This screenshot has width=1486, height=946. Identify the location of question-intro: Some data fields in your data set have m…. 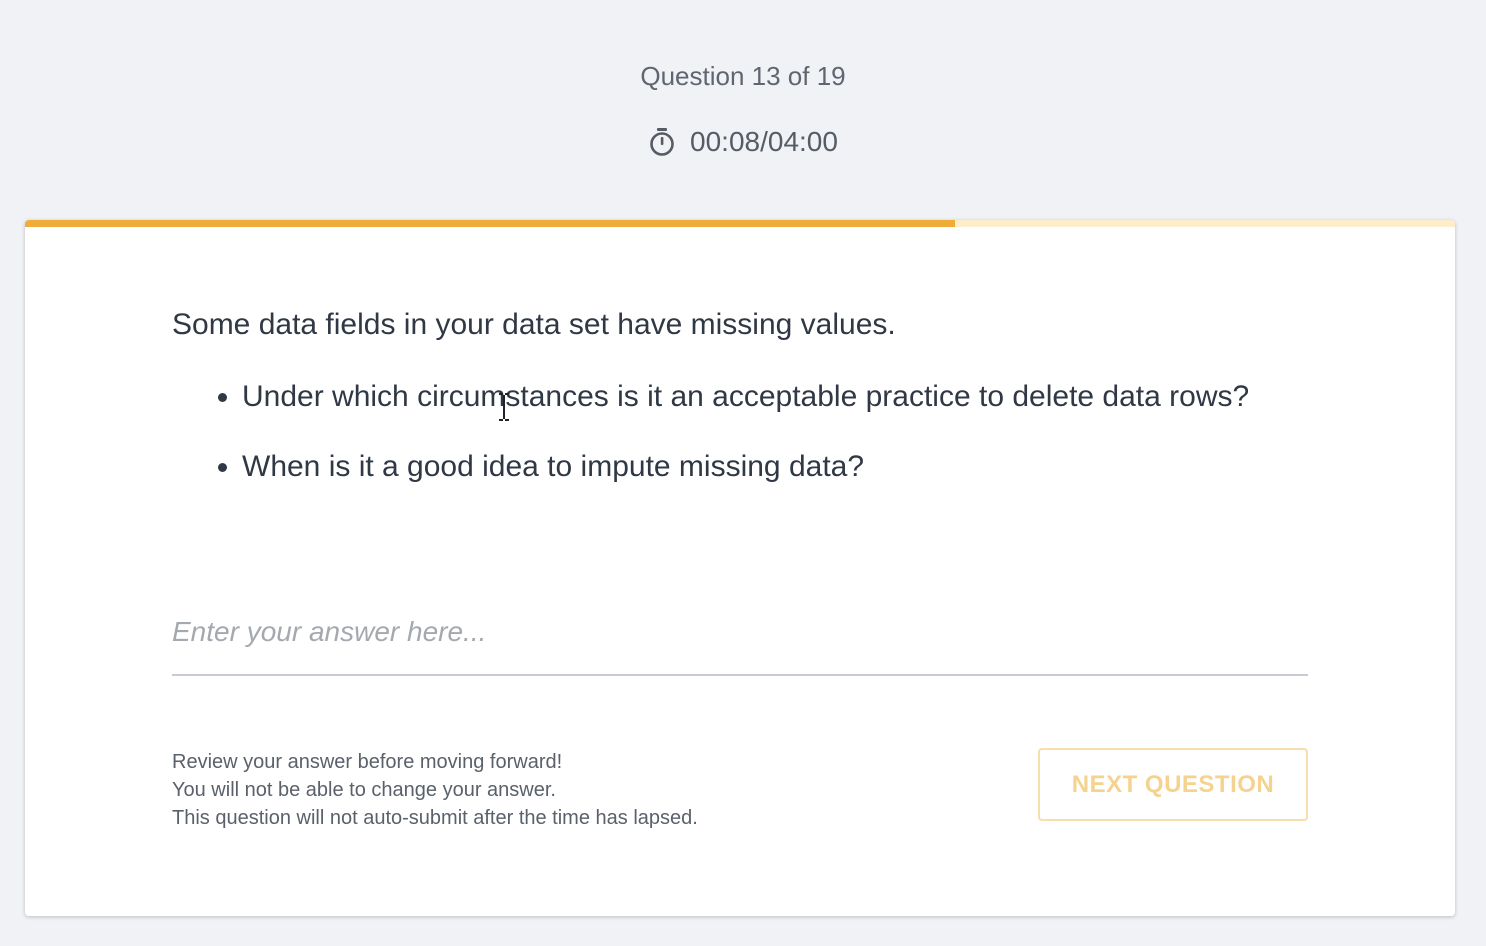
(534, 324).